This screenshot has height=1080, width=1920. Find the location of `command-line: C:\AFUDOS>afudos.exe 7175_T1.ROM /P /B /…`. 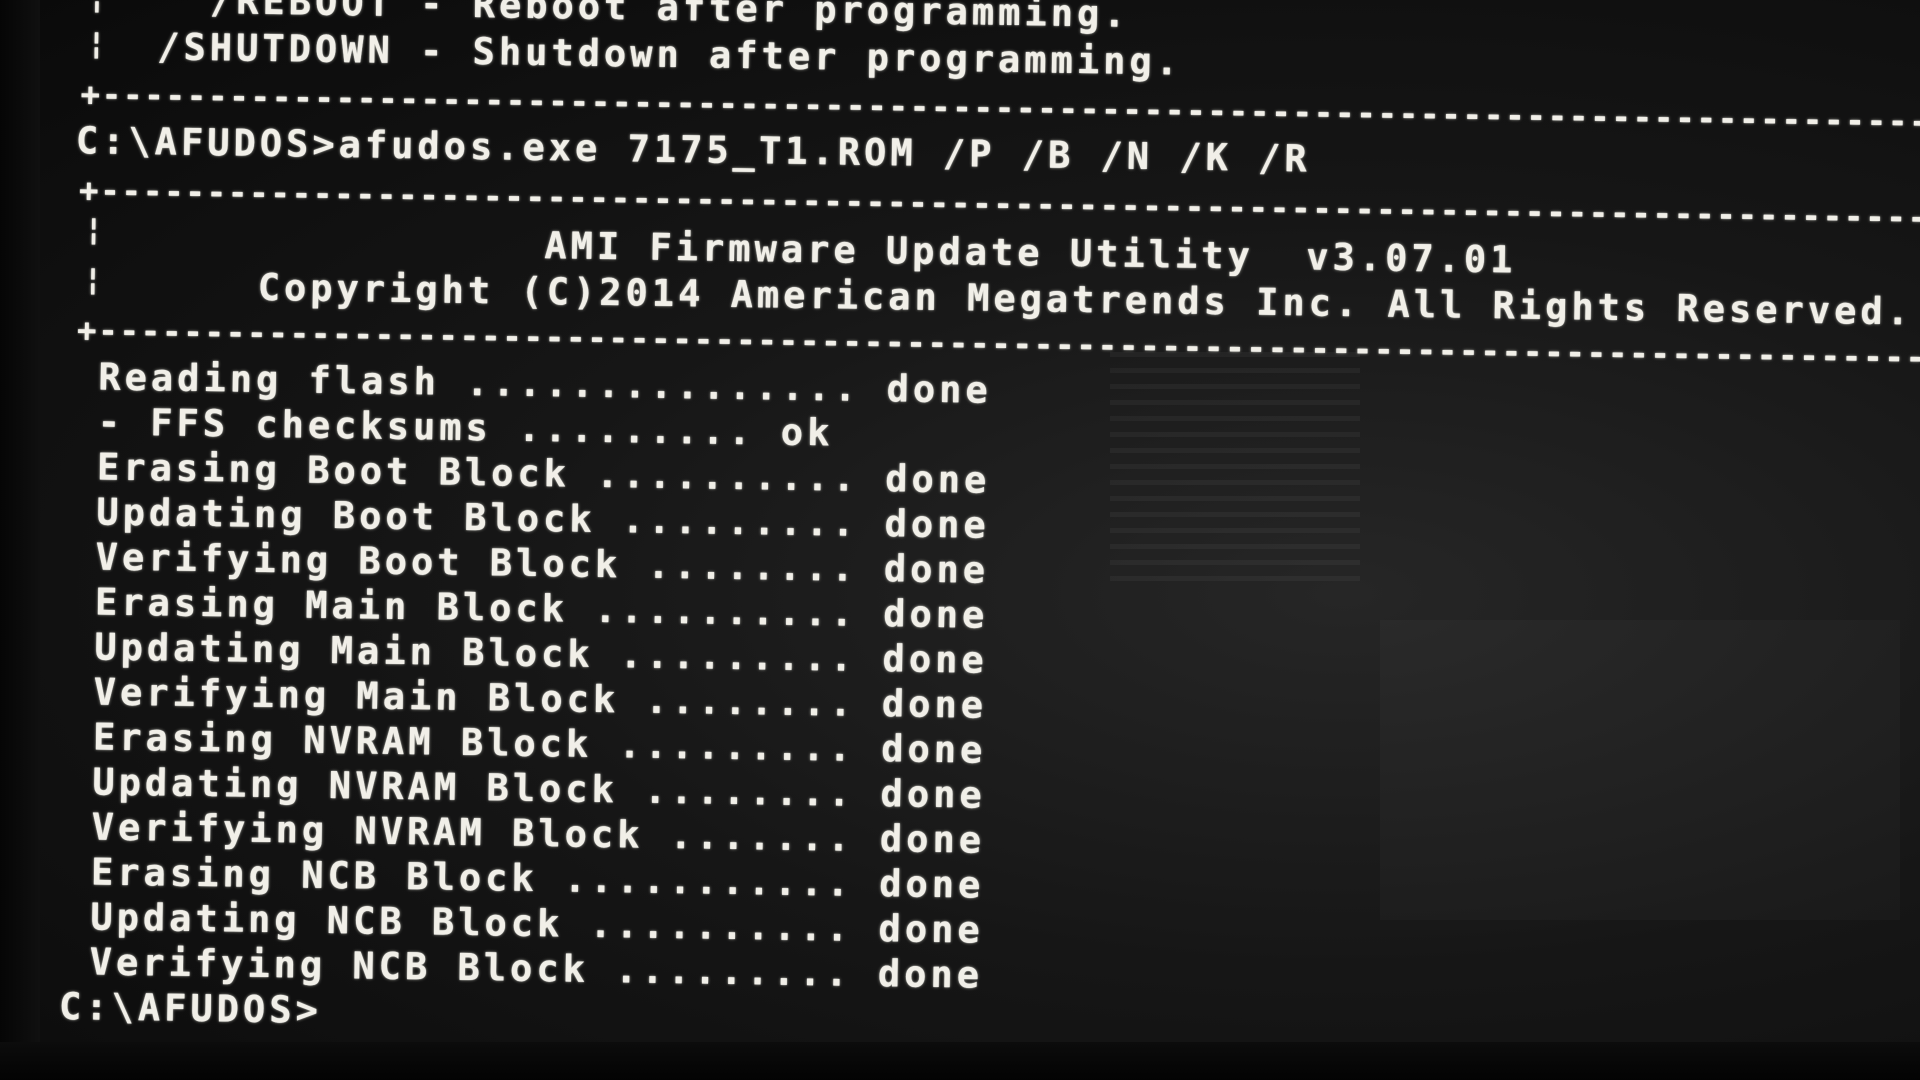

command-line: C:\AFUDOS>afudos.exe 7175_T1.ROM /P /B /… is located at coordinates (693, 150).